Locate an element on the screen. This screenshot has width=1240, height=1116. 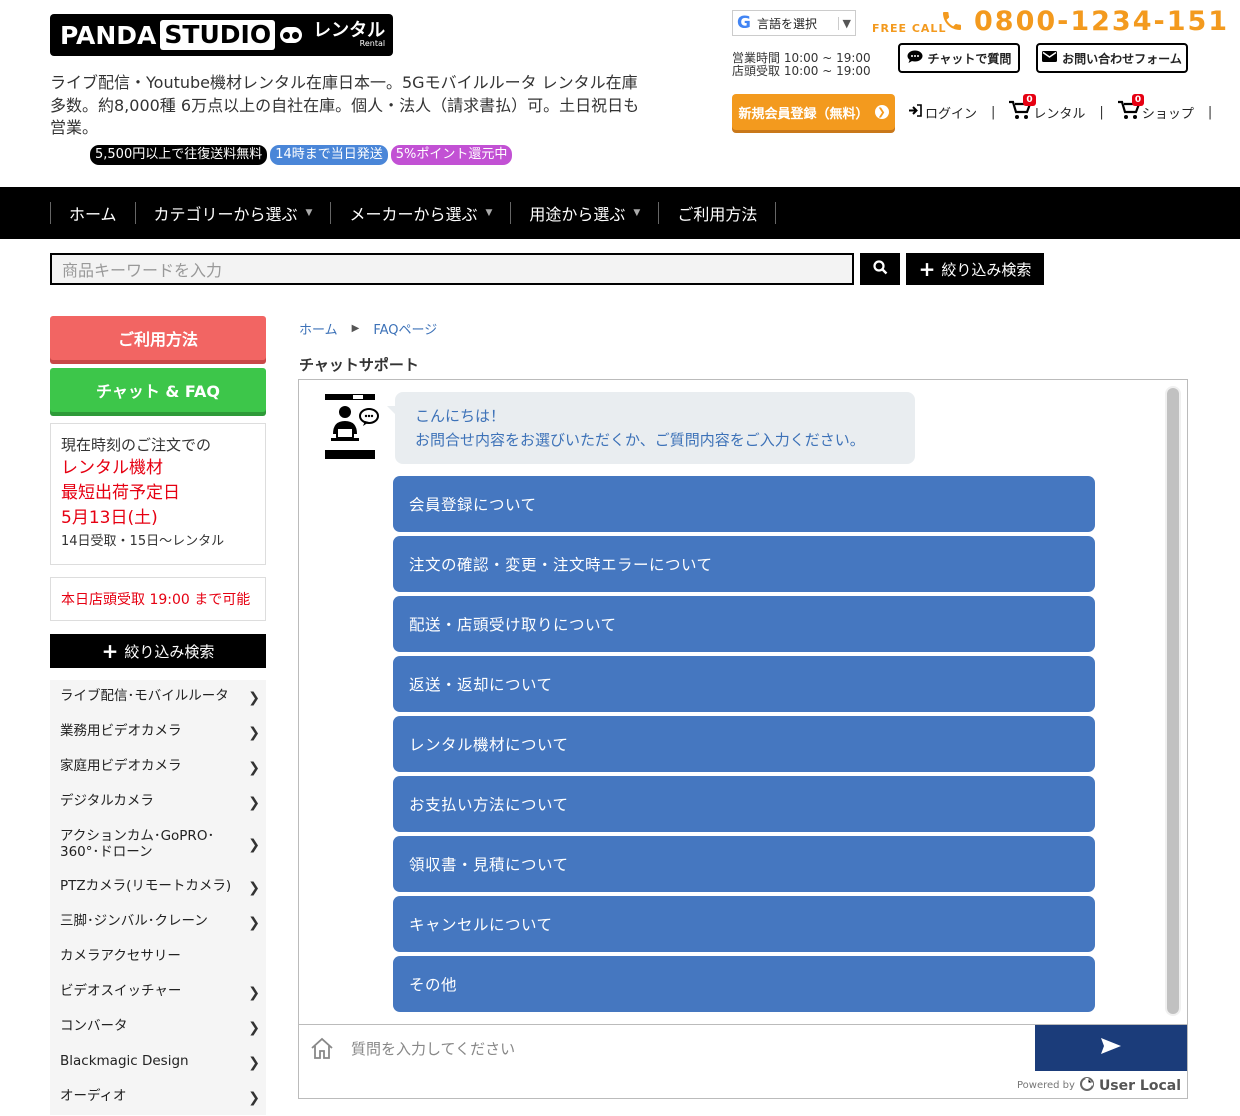
chat-option-return: 返送・返却について is located at coordinates (744, 684).